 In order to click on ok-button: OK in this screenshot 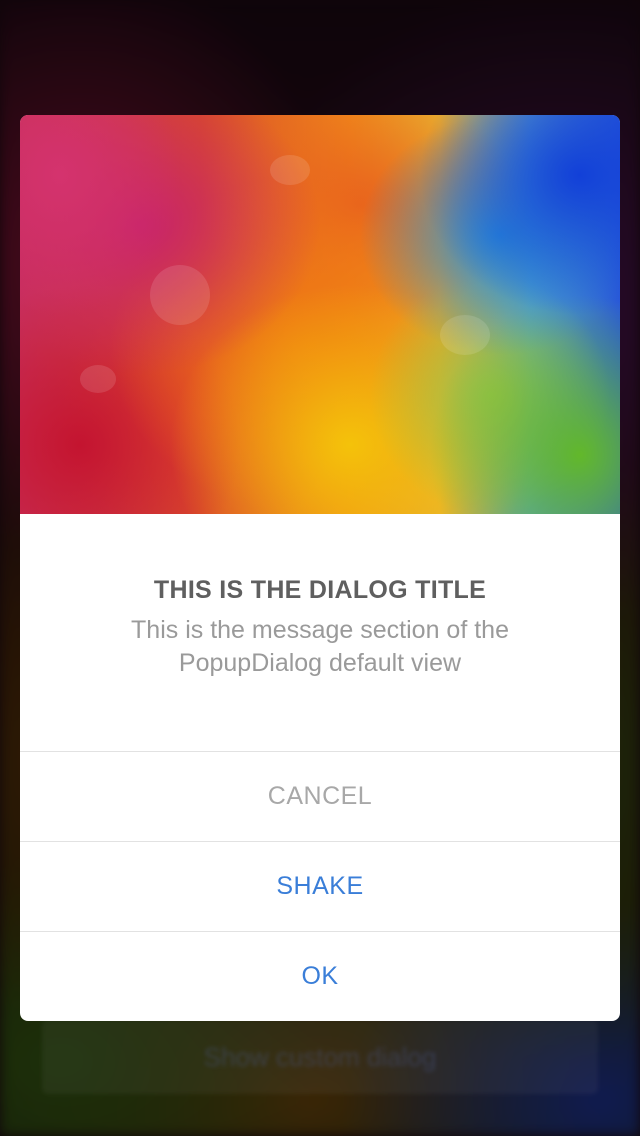, I will do `click(320, 976)`.